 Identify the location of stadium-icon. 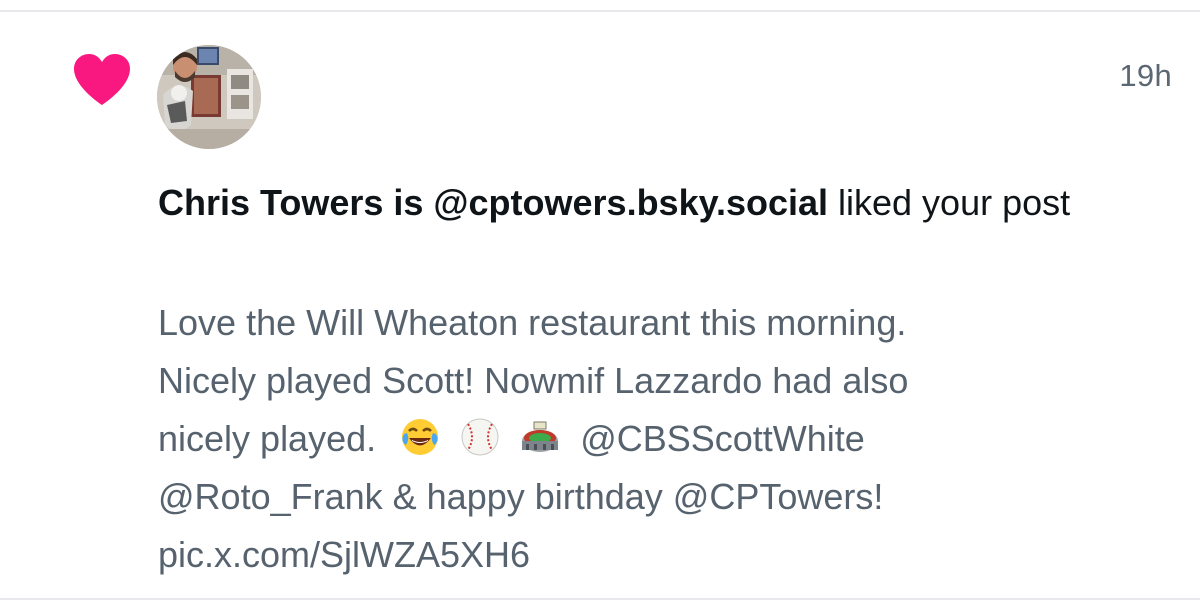
(540, 437).